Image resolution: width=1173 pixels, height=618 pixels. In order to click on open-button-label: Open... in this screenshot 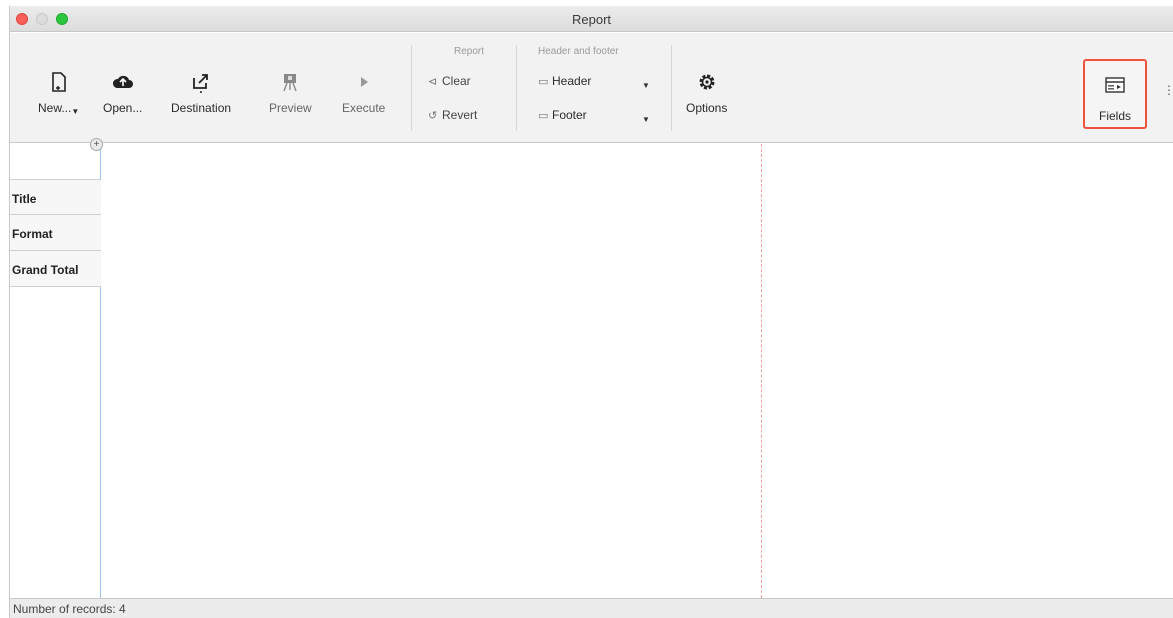, I will do `click(123, 108)`.